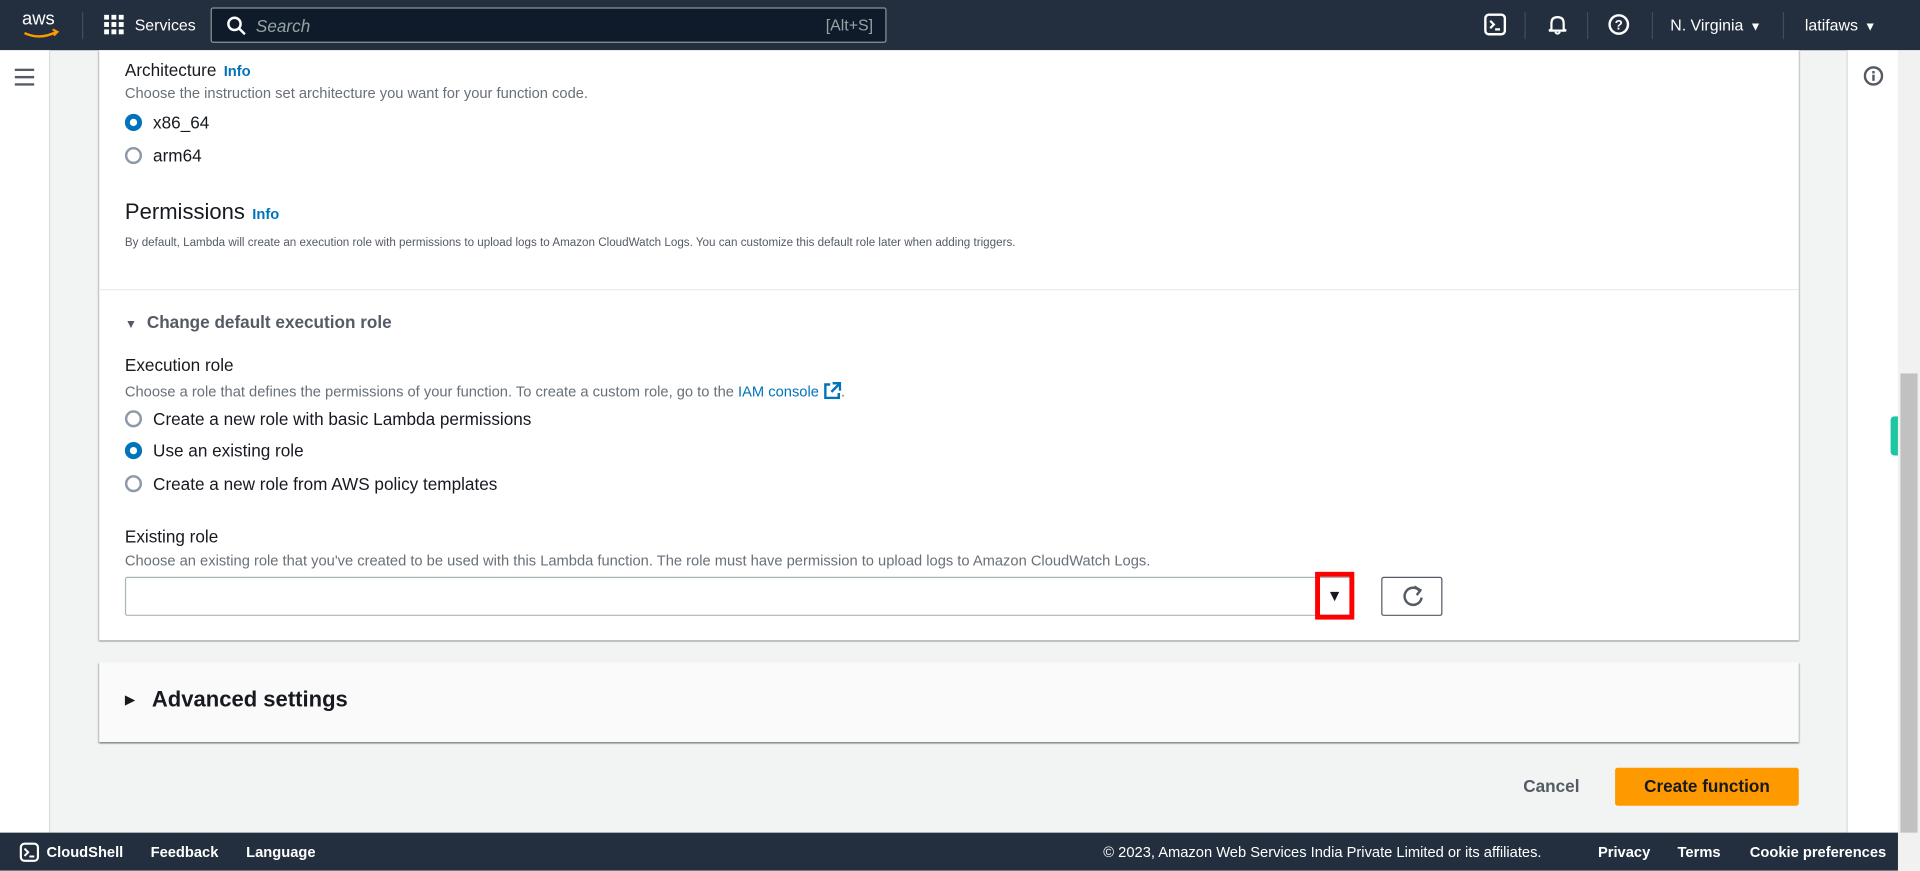 The width and height of the screenshot is (1920, 871). What do you see at coordinates (1894, 436) in the screenshot?
I see `feedback-tab` at bounding box center [1894, 436].